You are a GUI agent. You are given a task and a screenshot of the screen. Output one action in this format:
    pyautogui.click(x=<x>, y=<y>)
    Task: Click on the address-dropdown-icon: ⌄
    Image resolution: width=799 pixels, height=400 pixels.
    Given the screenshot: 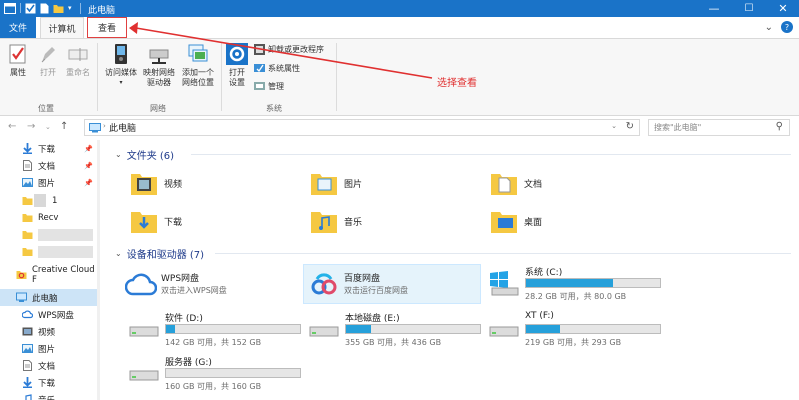 What is the action you would take?
    pyautogui.click(x=614, y=126)
    